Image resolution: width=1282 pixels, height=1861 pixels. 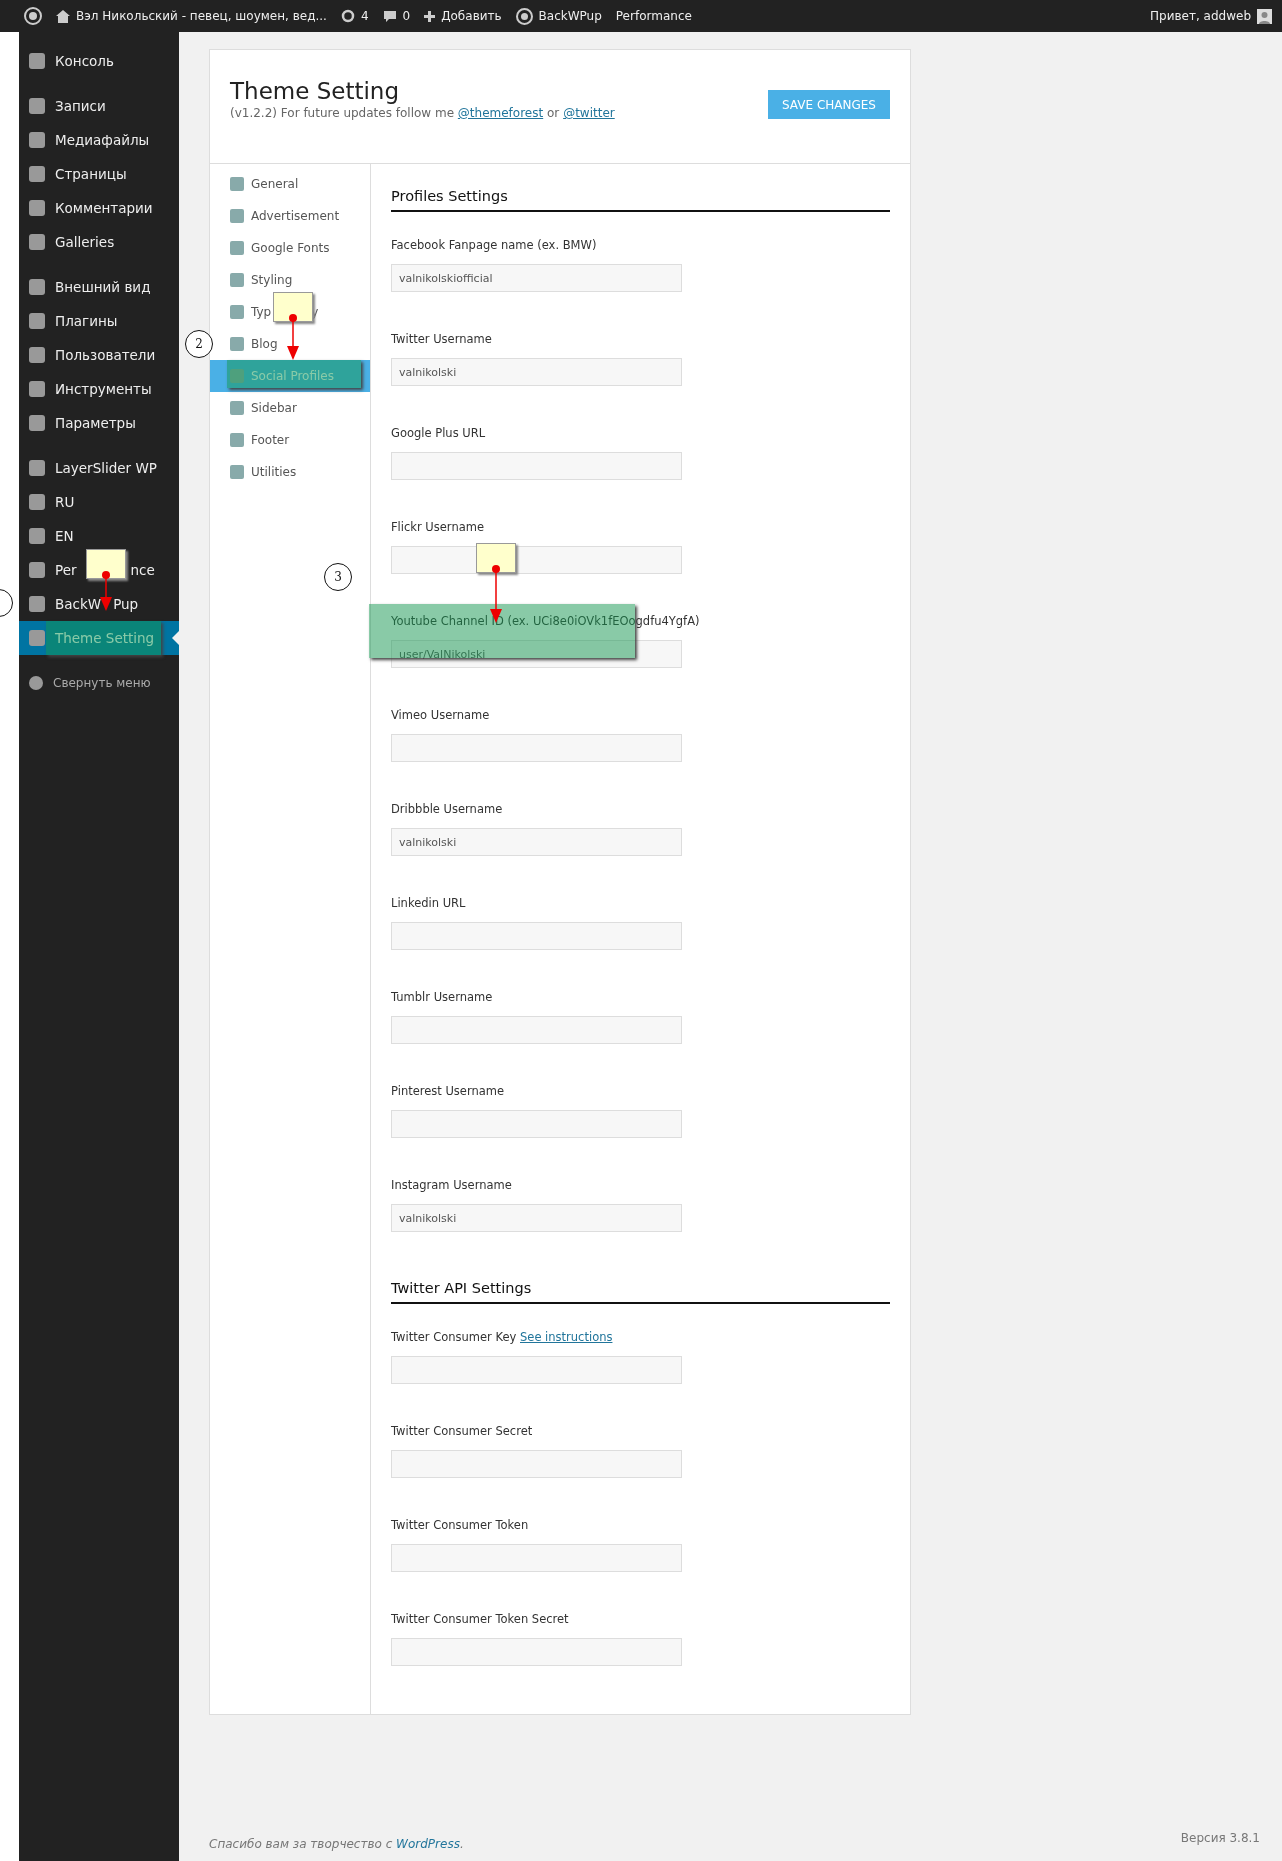 I want to click on admin-menu-item: Пользователи, so click(x=99, y=355).